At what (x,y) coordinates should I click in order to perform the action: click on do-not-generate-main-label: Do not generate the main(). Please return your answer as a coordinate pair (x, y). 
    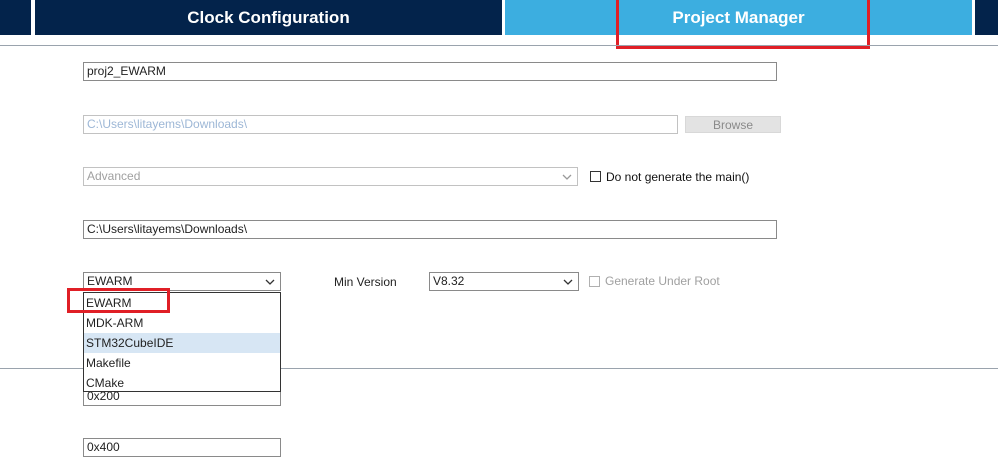
    Looking at the image, I should click on (678, 177).